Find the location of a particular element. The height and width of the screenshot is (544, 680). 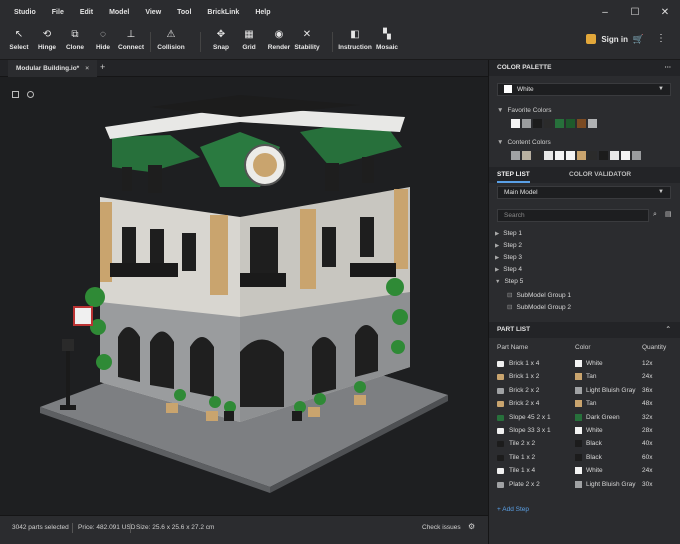

close-window-button: ✕ is located at coordinates (665, 12).